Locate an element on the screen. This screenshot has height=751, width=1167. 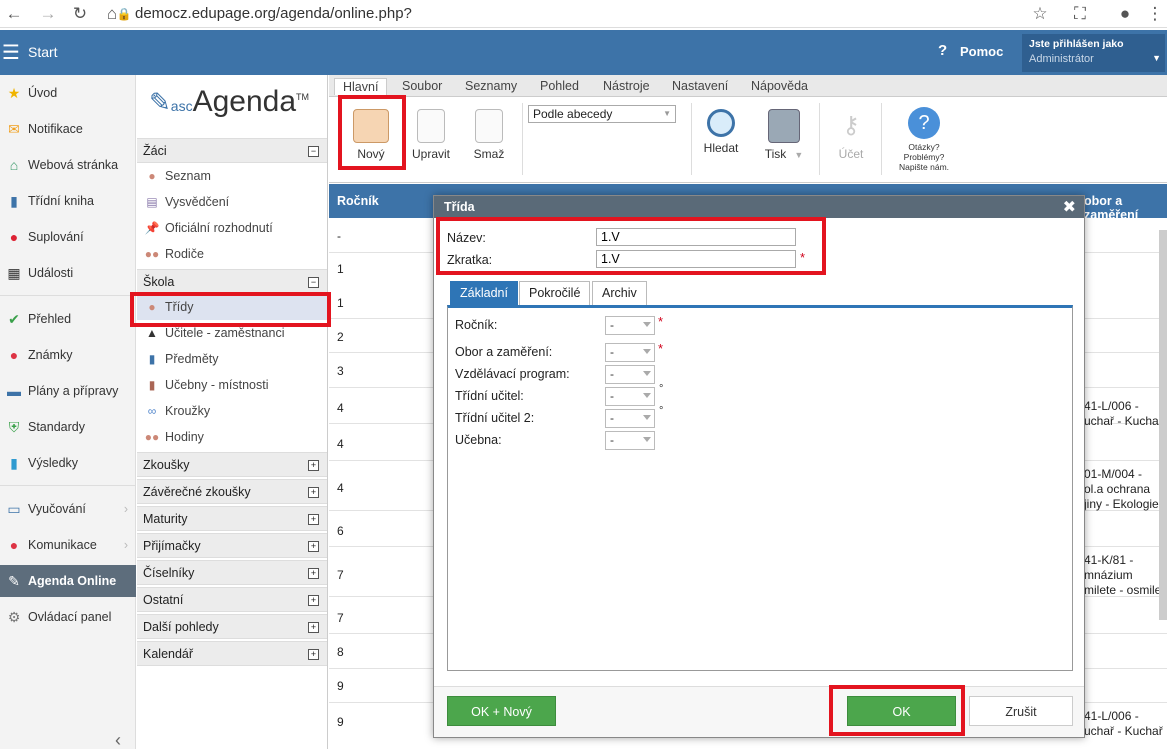
select-program: - is located at coordinates (630, 374).